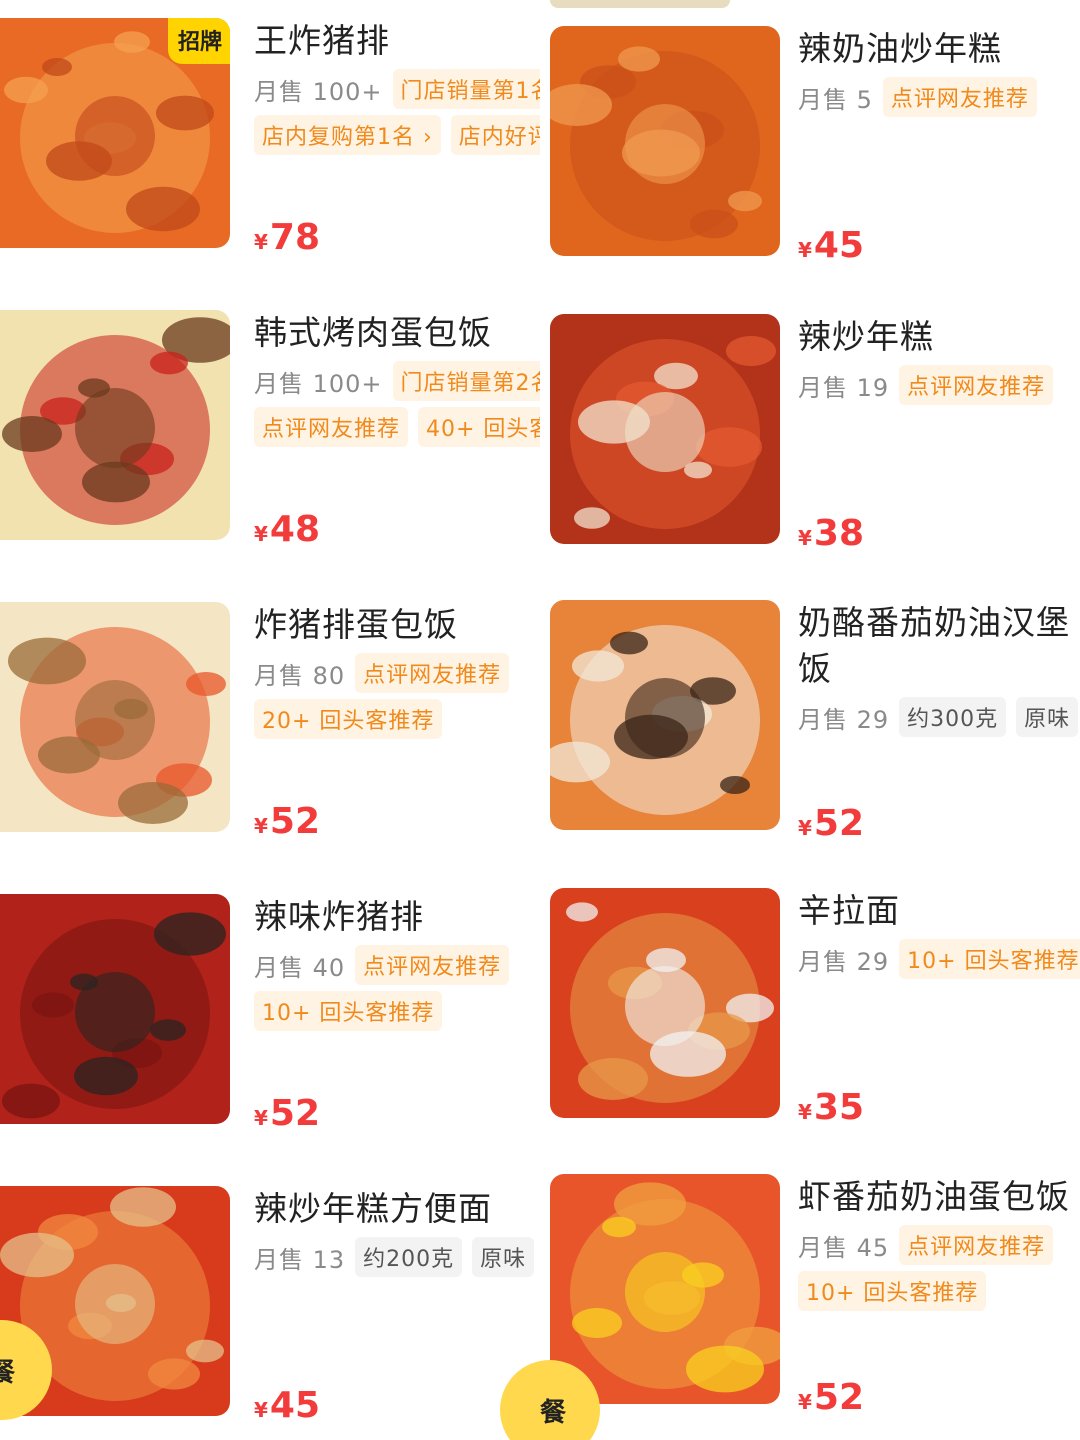 The width and height of the screenshot is (1080, 1440). I want to click on dish-tag: 10+ 回头客推荐, so click(892, 1291).